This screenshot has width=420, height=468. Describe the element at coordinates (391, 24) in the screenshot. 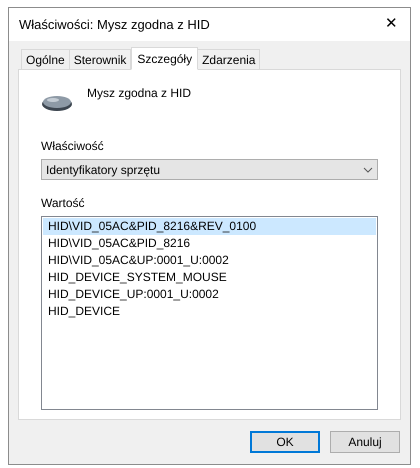

I see `close-button: ✕` at that location.